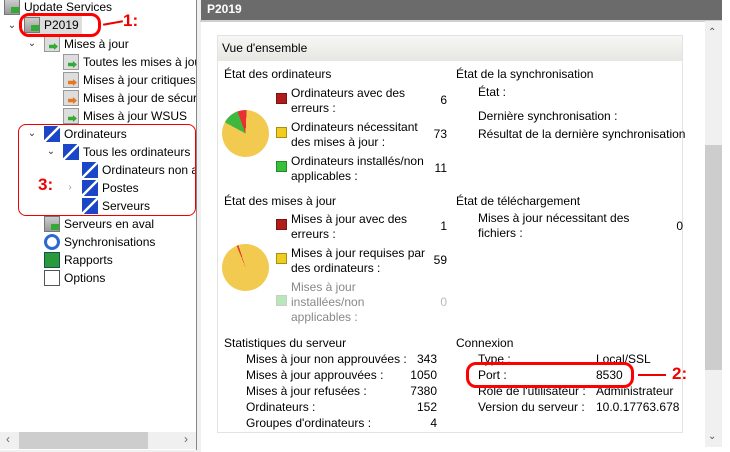 The height and width of the screenshot is (452, 730). What do you see at coordinates (427, 134) in the screenshot?
I see `legend-value: 73` at bounding box center [427, 134].